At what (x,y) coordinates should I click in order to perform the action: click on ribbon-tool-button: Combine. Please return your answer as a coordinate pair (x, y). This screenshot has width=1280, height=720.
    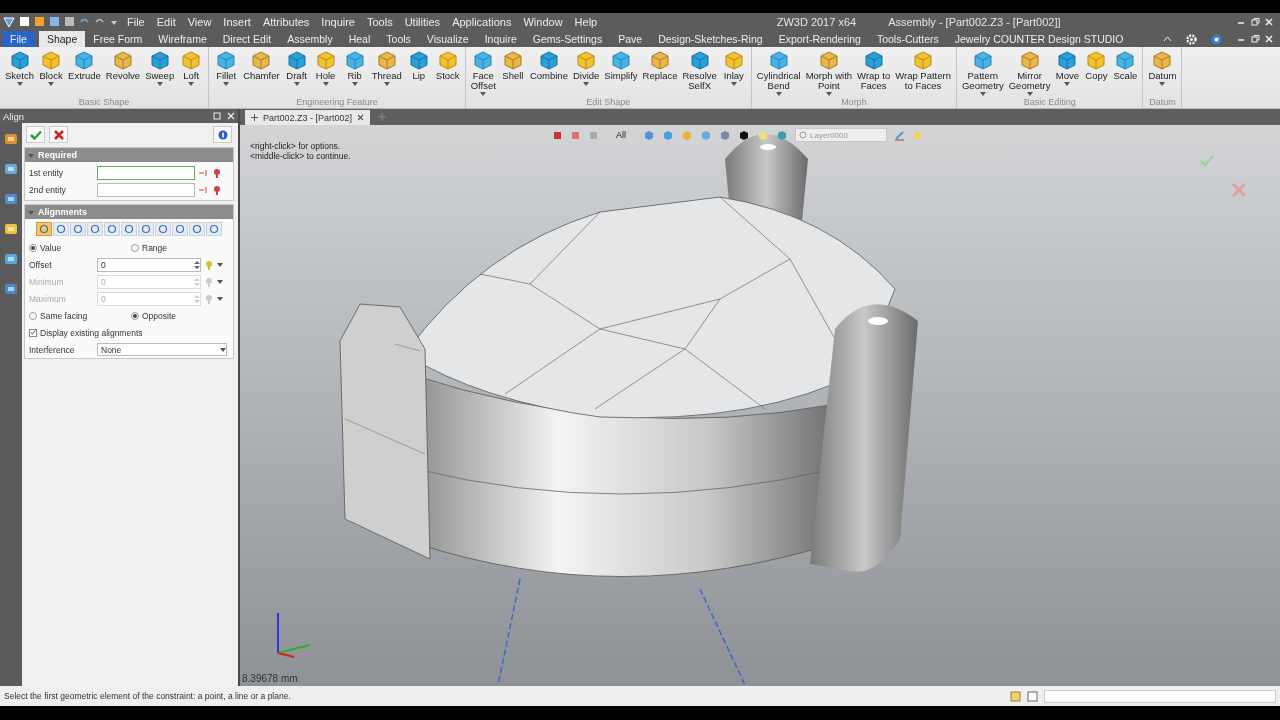
    Looking at the image, I should click on (548, 72).